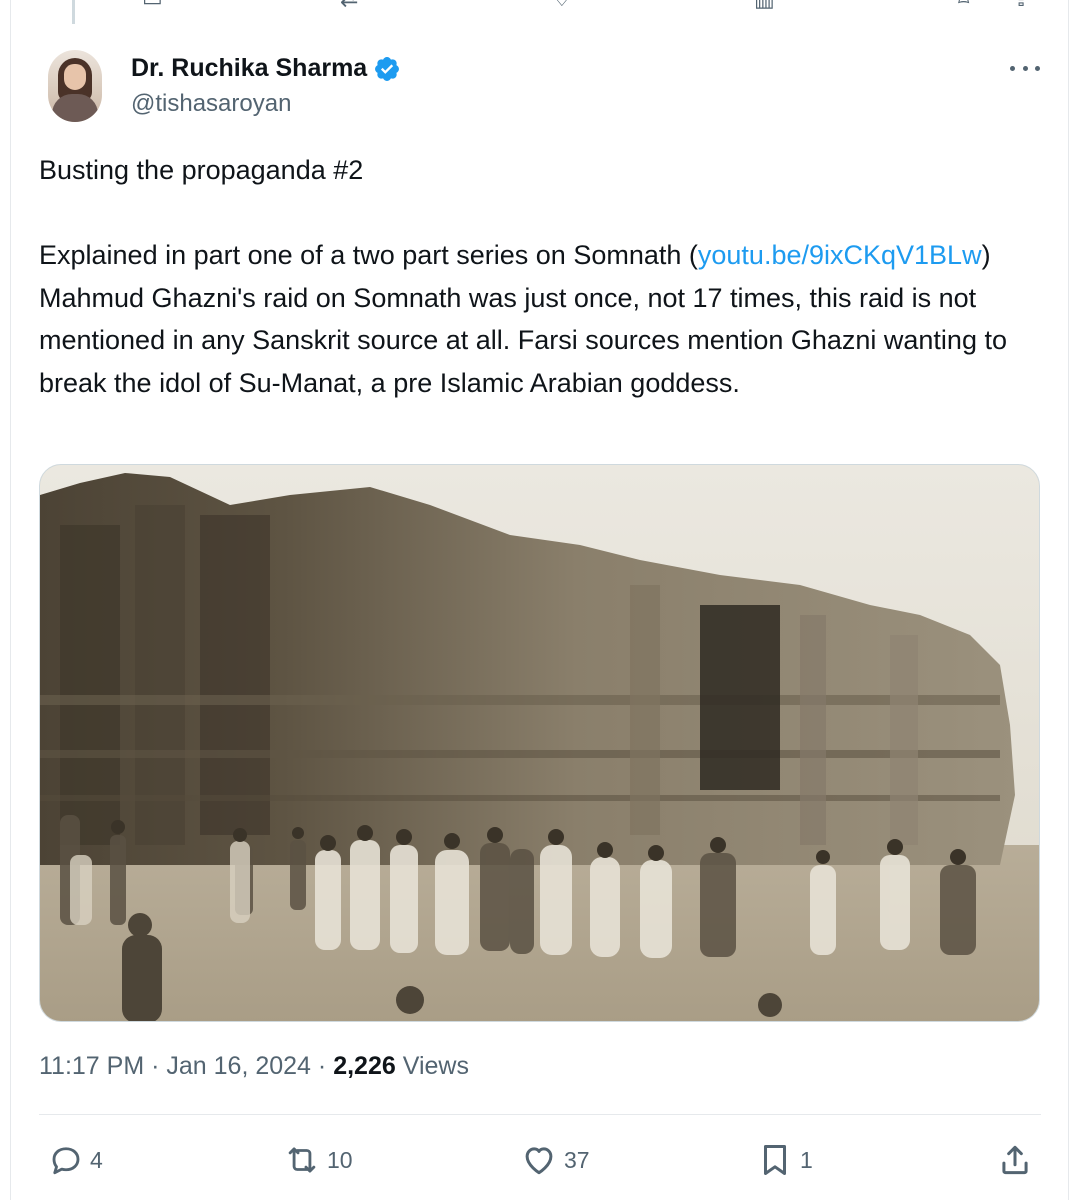 The height and width of the screenshot is (1200, 1071). I want to click on views-icon: ▥, so click(764, 6).